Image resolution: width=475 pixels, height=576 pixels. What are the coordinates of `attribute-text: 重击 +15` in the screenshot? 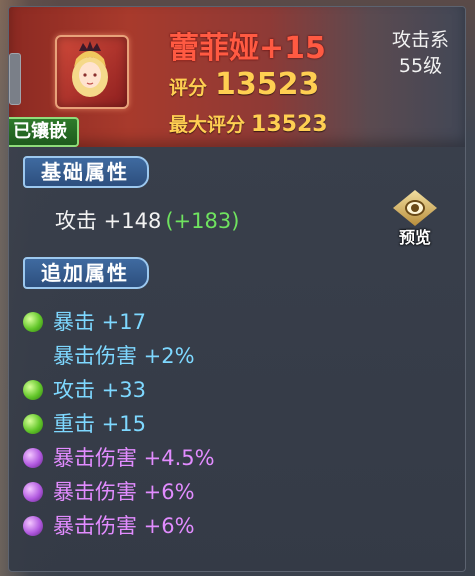 It's located at (99, 424).